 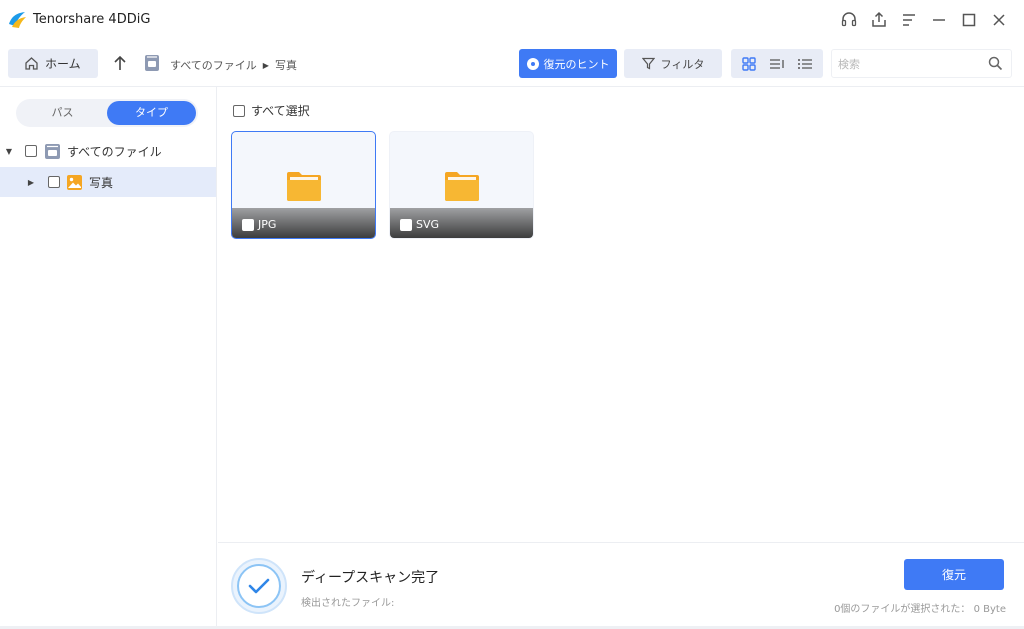 I want to click on up-arrow-icon, so click(x=120, y=63).